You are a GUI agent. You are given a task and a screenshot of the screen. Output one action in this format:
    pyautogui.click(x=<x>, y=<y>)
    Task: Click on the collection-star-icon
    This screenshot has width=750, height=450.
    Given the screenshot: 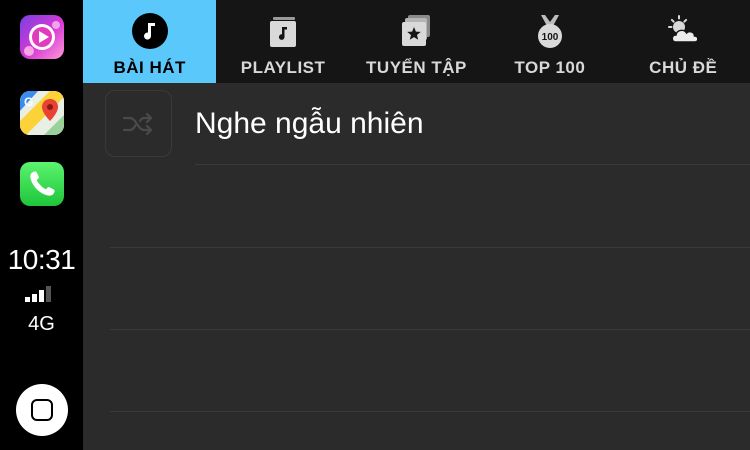 What is the action you would take?
    pyautogui.click(x=416, y=30)
    